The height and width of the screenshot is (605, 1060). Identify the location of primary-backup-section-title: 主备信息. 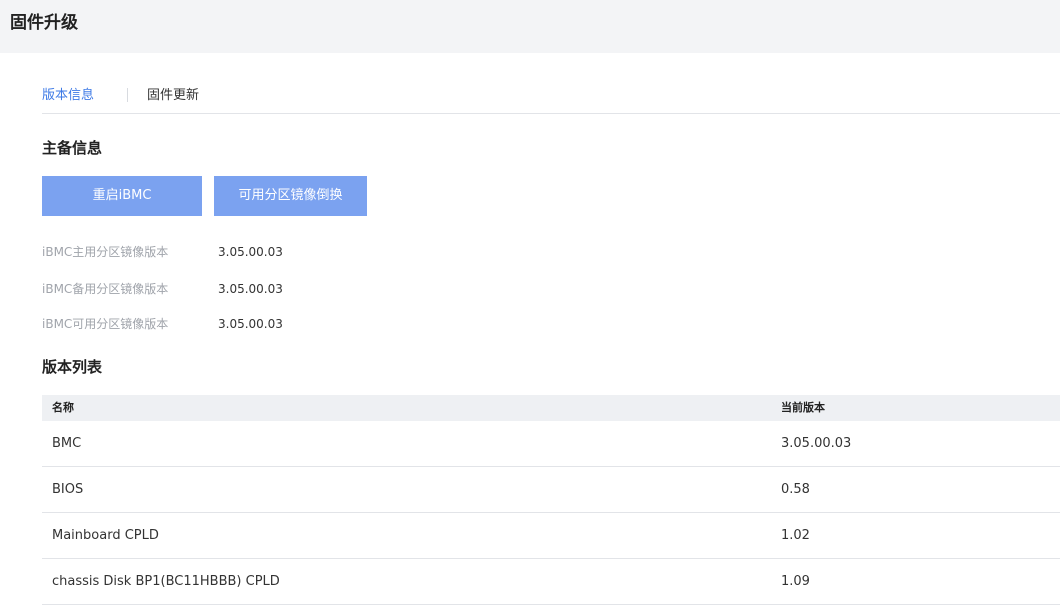
(72, 148).